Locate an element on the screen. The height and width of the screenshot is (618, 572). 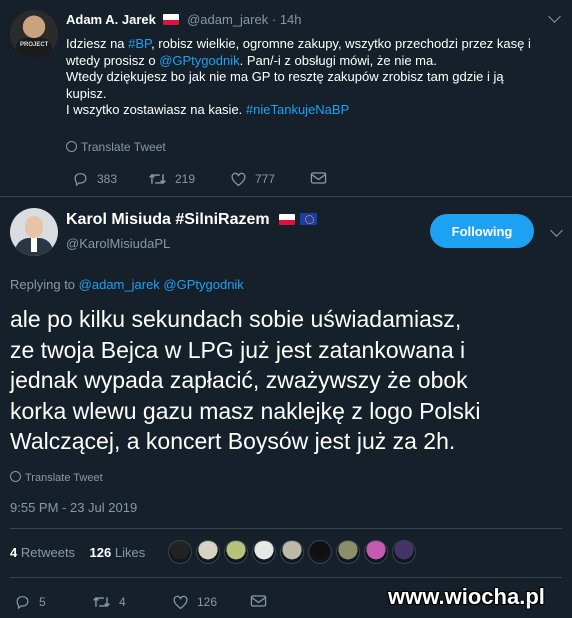
eu-flag-icon is located at coordinates (308, 219).